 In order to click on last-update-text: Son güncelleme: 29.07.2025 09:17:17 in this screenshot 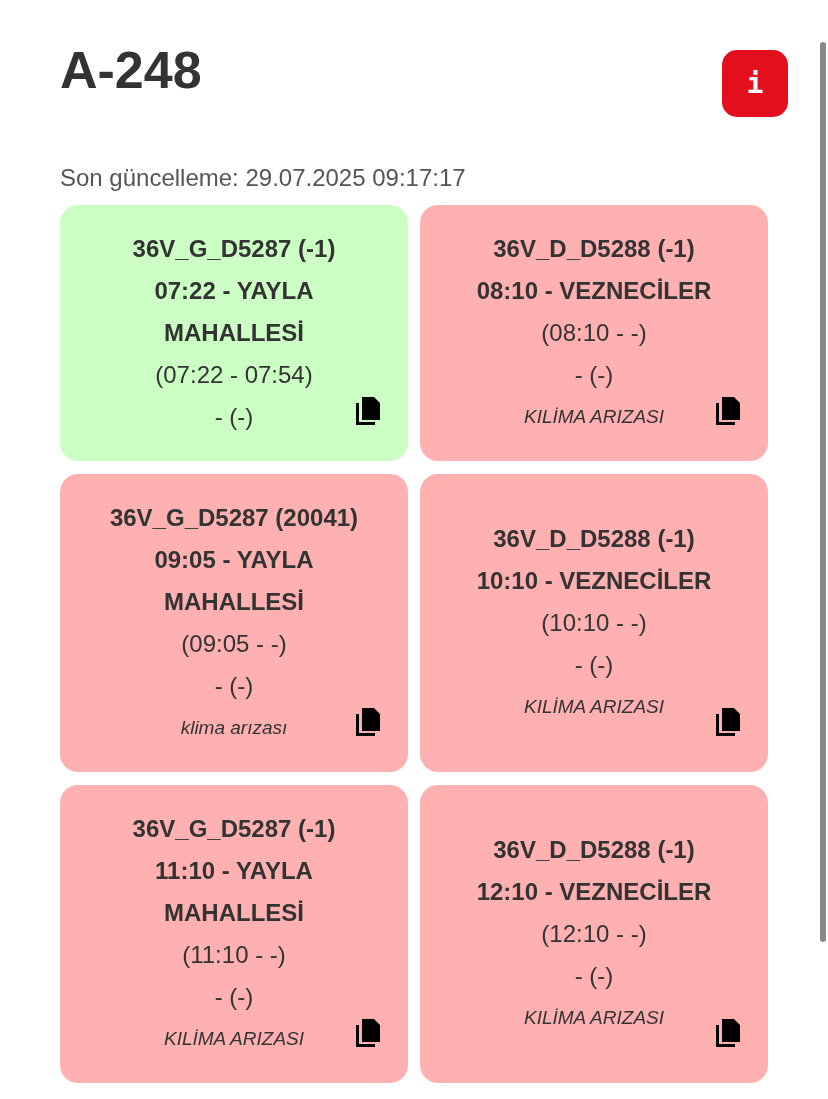, I will do `click(263, 178)`.